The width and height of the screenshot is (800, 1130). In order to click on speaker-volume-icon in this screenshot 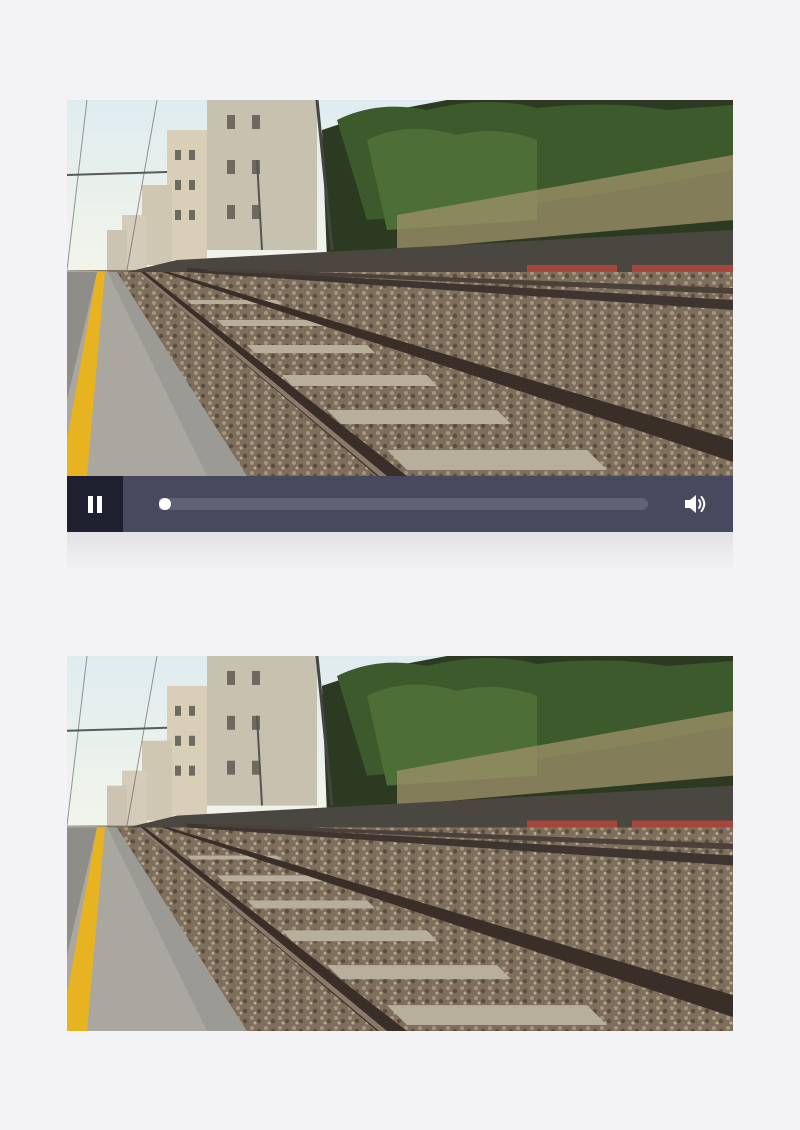, I will do `click(695, 504)`.